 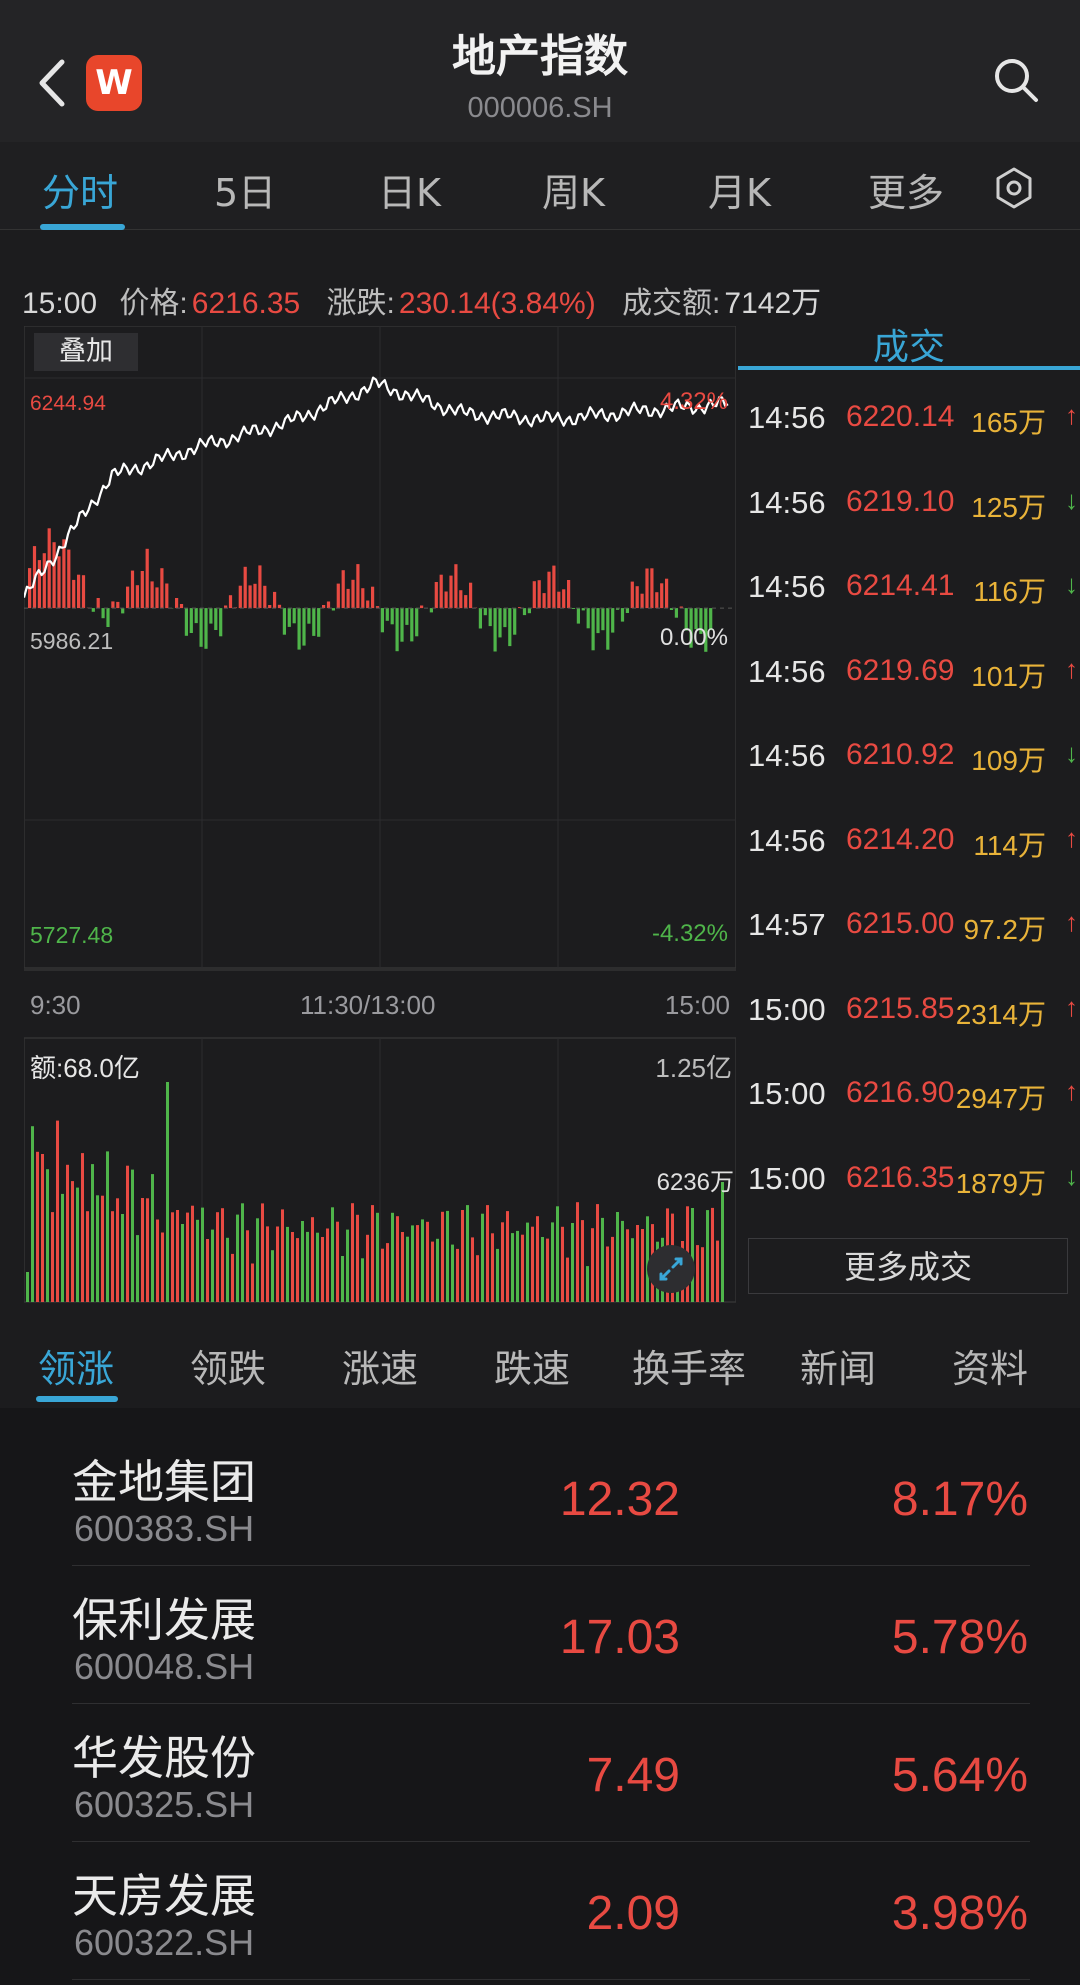 What do you see at coordinates (990, 1365) in the screenshot?
I see `tab-profile: 资料` at bounding box center [990, 1365].